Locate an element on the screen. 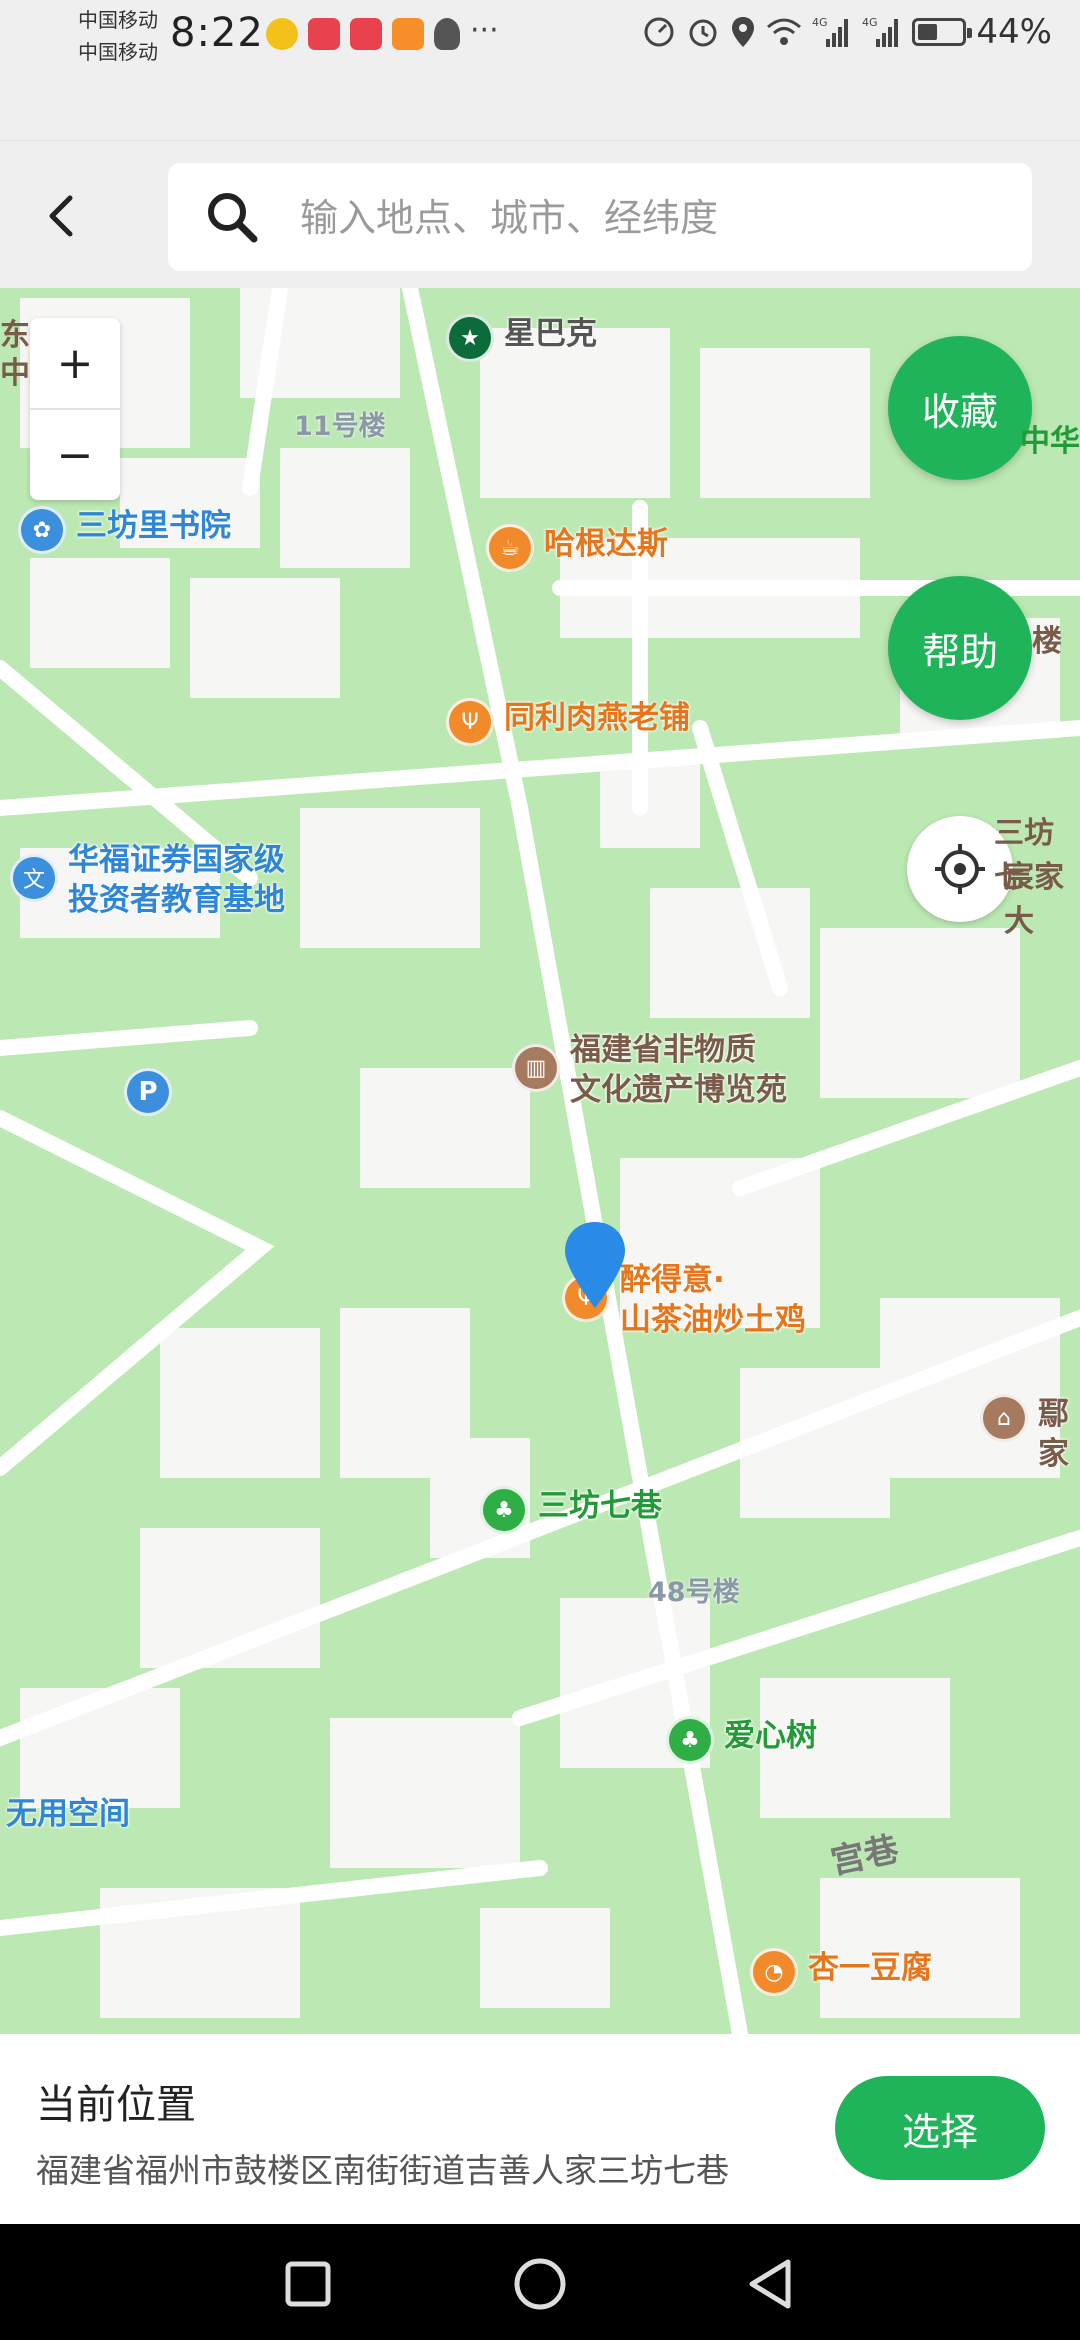  system-icons: 4G 4G 44% is located at coordinates (847, 32).